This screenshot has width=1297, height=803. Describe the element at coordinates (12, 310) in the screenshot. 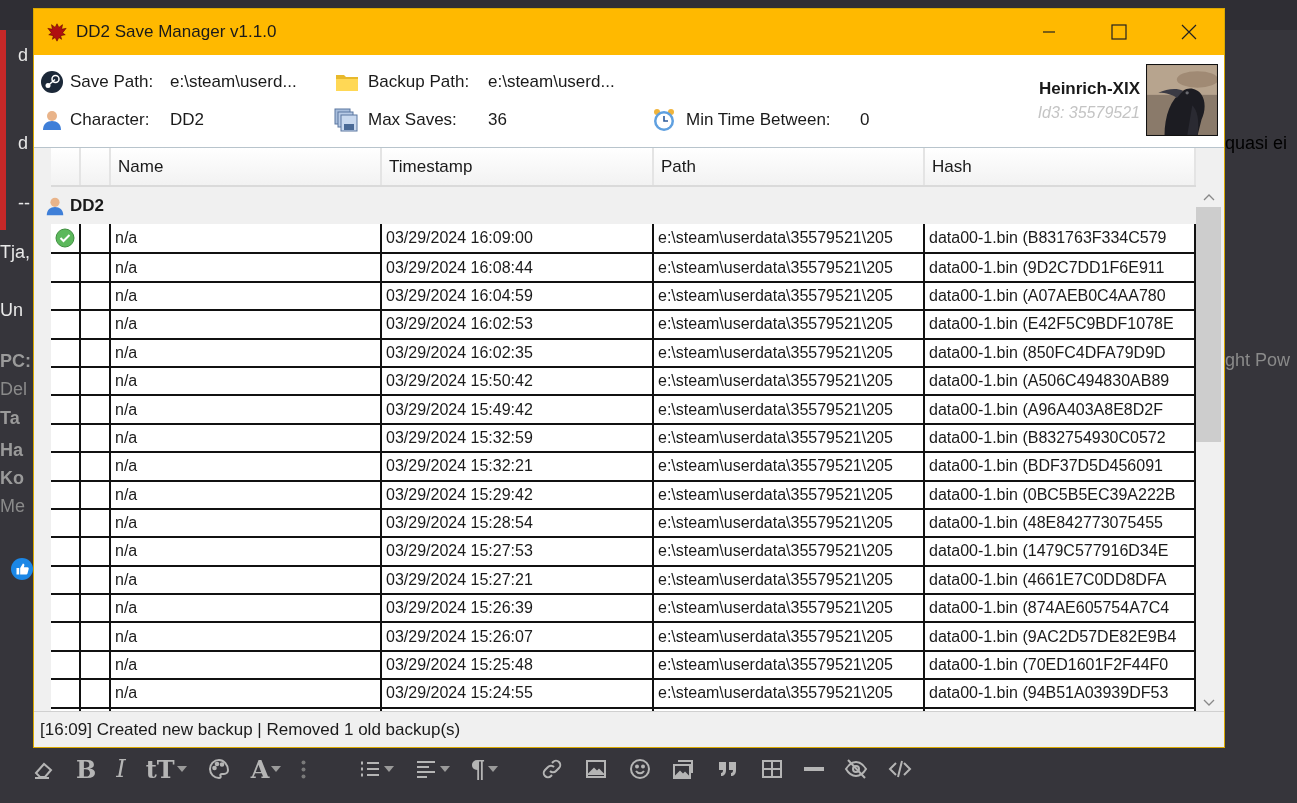

I see `post-text: Un` at that location.